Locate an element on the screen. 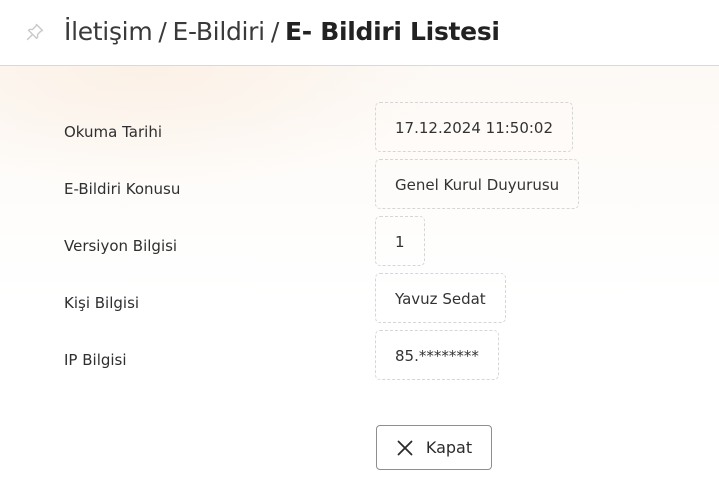  detail-value: 1 is located at coordinates (400, 241).